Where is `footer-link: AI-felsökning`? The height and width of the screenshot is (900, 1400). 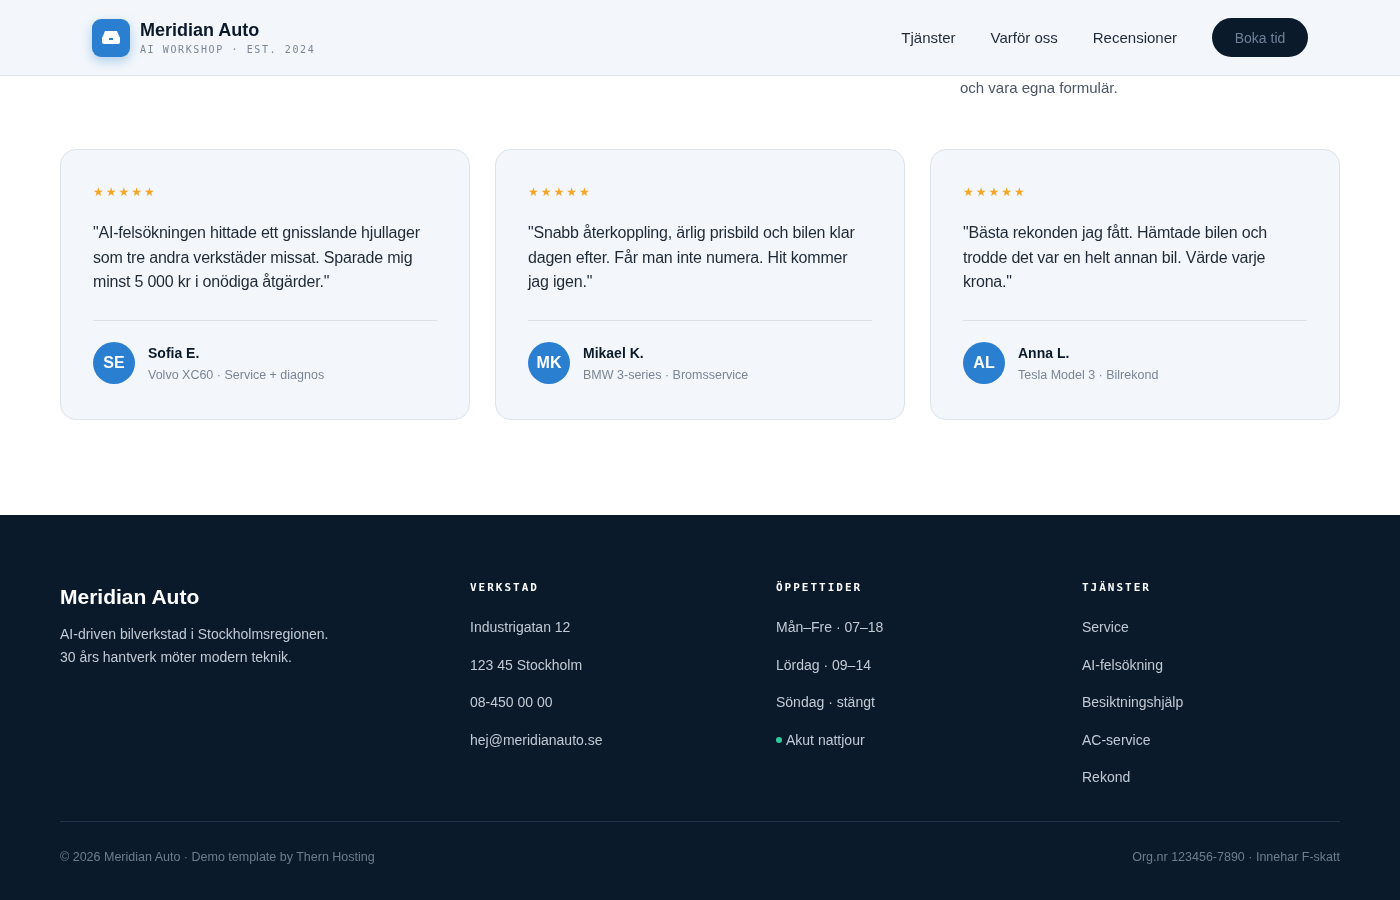
footer-link: AI-felsökning is located at coordinates (1122, 665).